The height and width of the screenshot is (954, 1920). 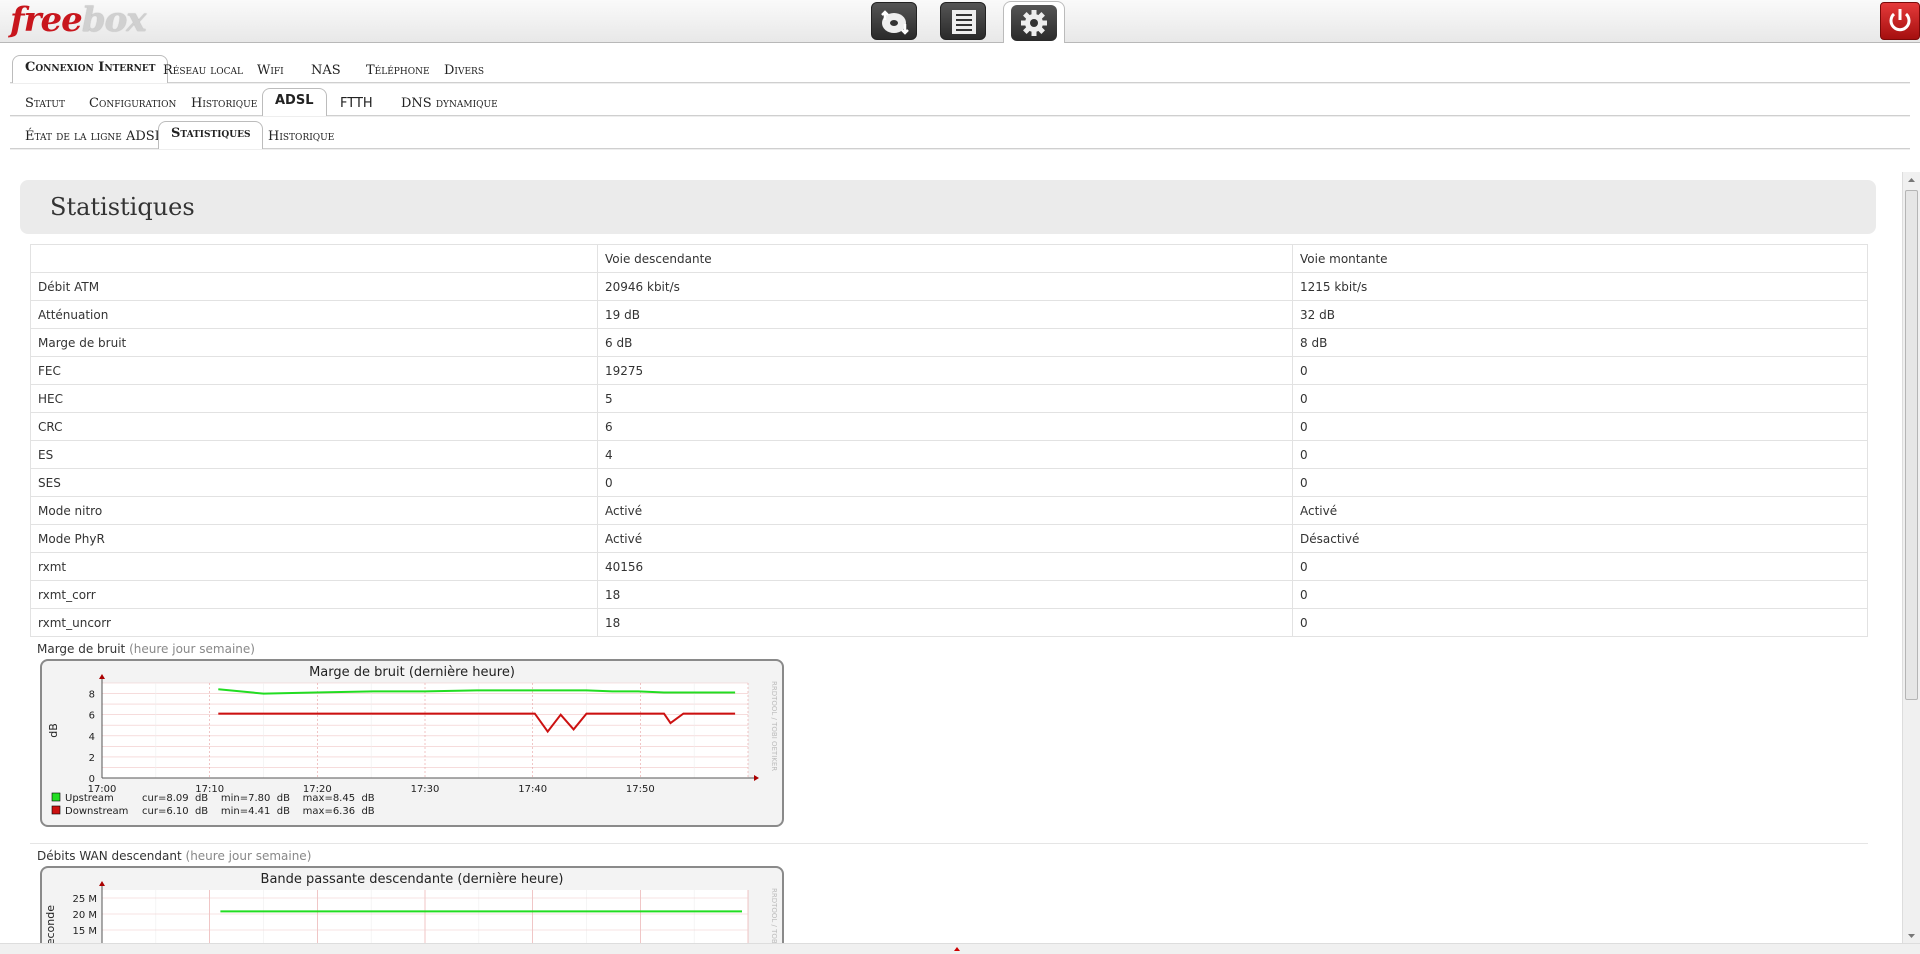 What do you see at coordinates (314, 566) in the screenshot?
I see `table-cell: rxmt` at bounding box center [314, 566].